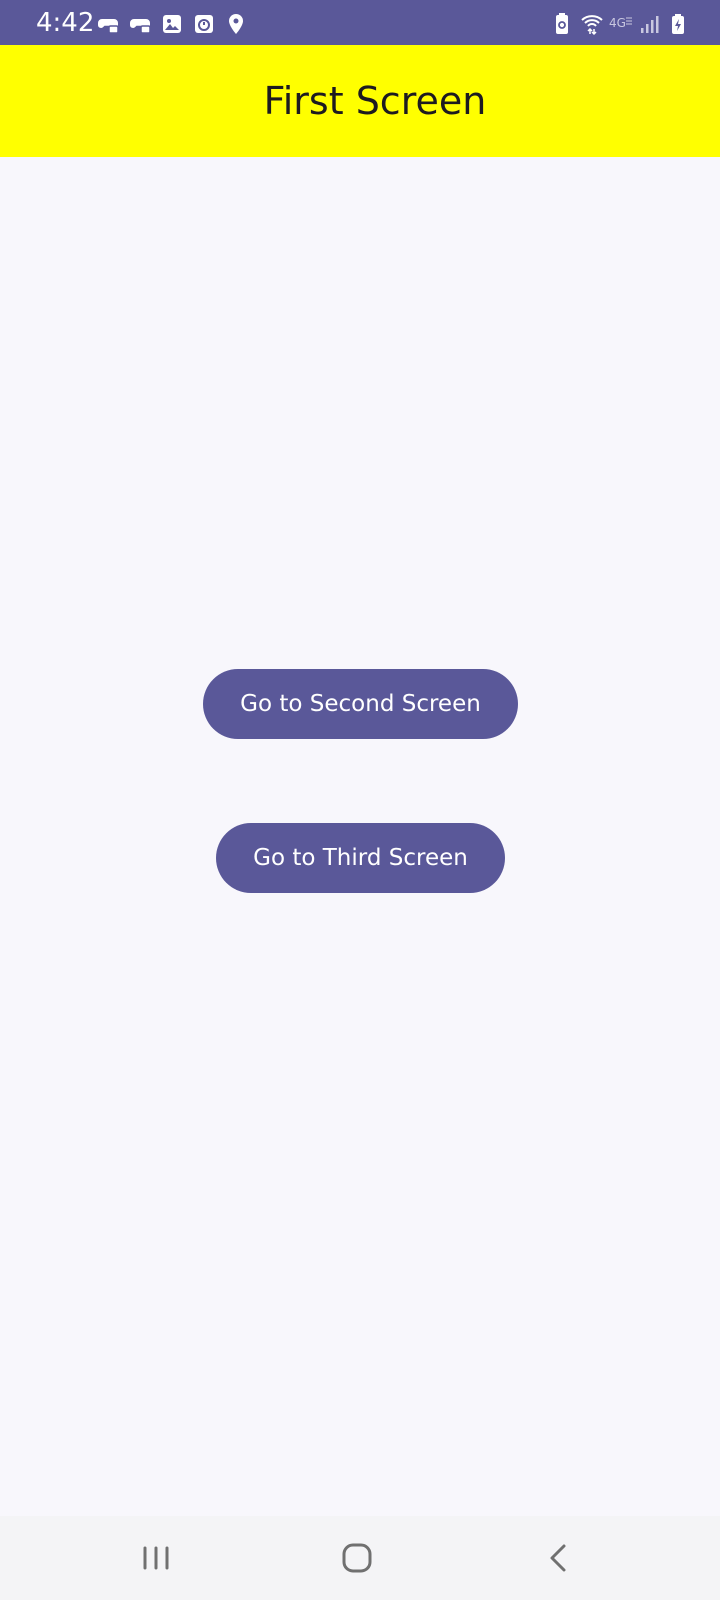 The width and height of the screenshot is (720, 1600). I want to click on back-icon, so click(560, 1558).